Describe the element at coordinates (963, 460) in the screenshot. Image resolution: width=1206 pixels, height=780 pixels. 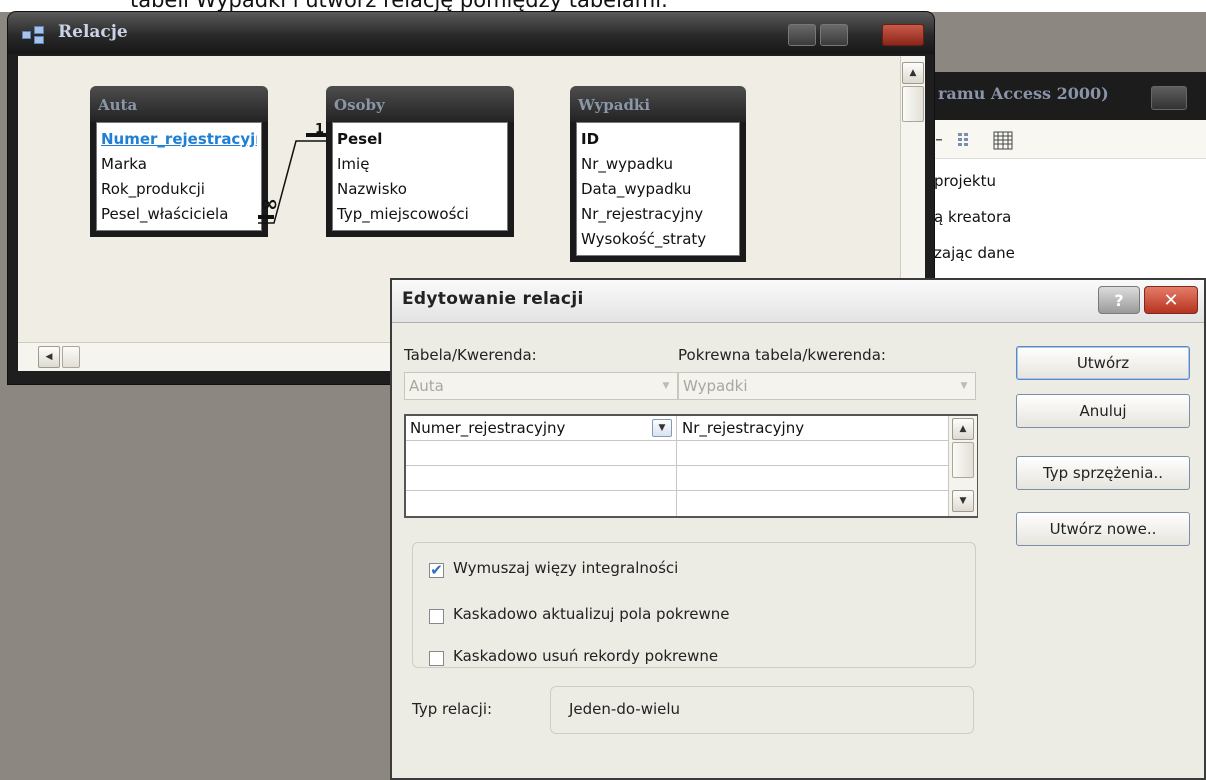
I see `grid-scroll-thumb` at that location.